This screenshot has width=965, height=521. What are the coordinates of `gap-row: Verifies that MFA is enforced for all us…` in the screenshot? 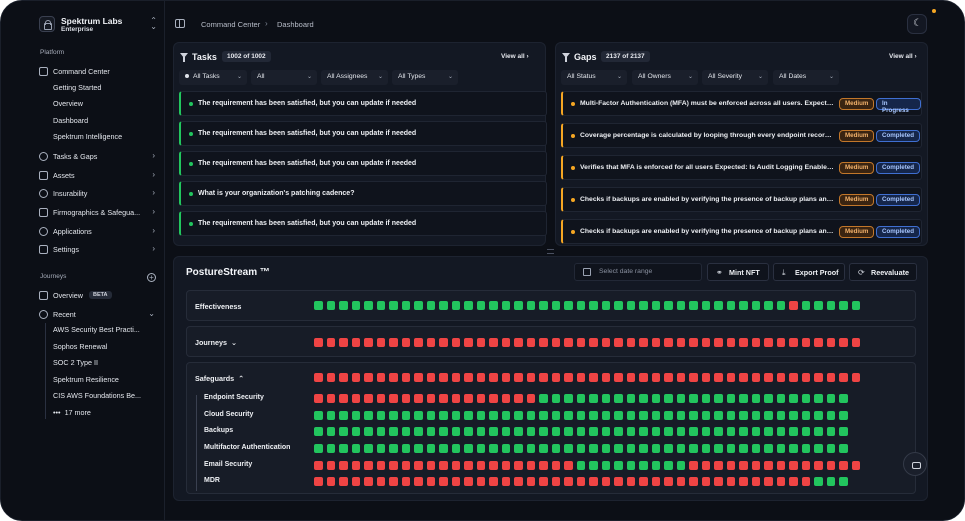 It's located at (741, 167).